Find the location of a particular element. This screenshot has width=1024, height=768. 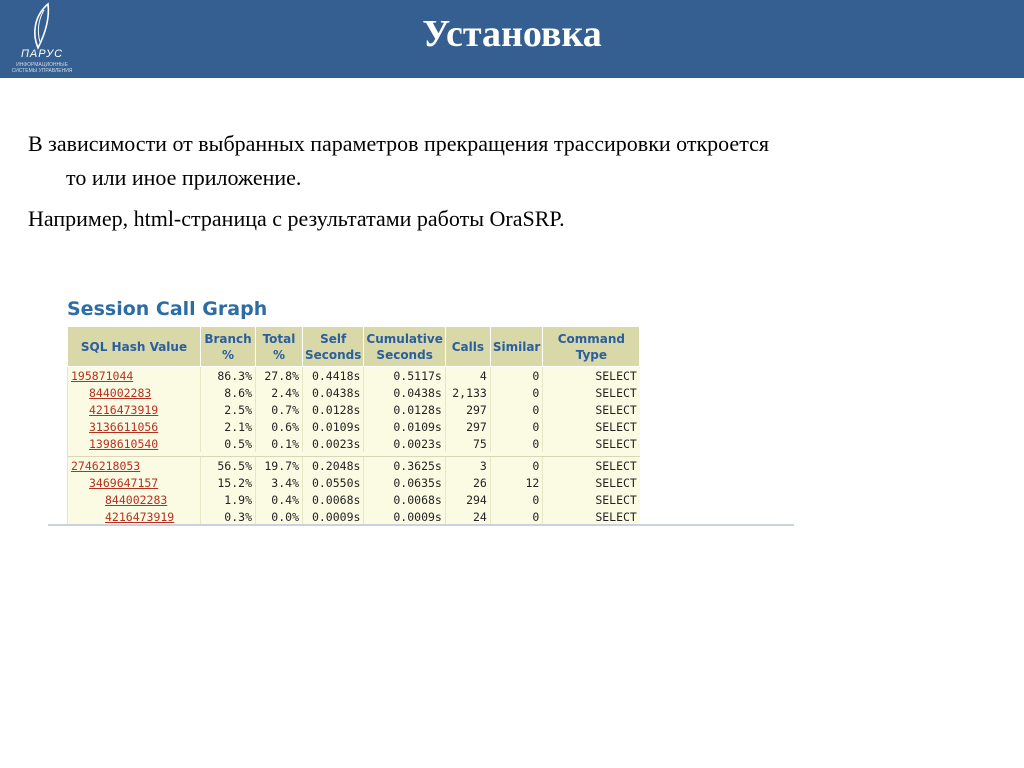

cumulative-cell: 0.0109s is located at coordinates (404, 426).